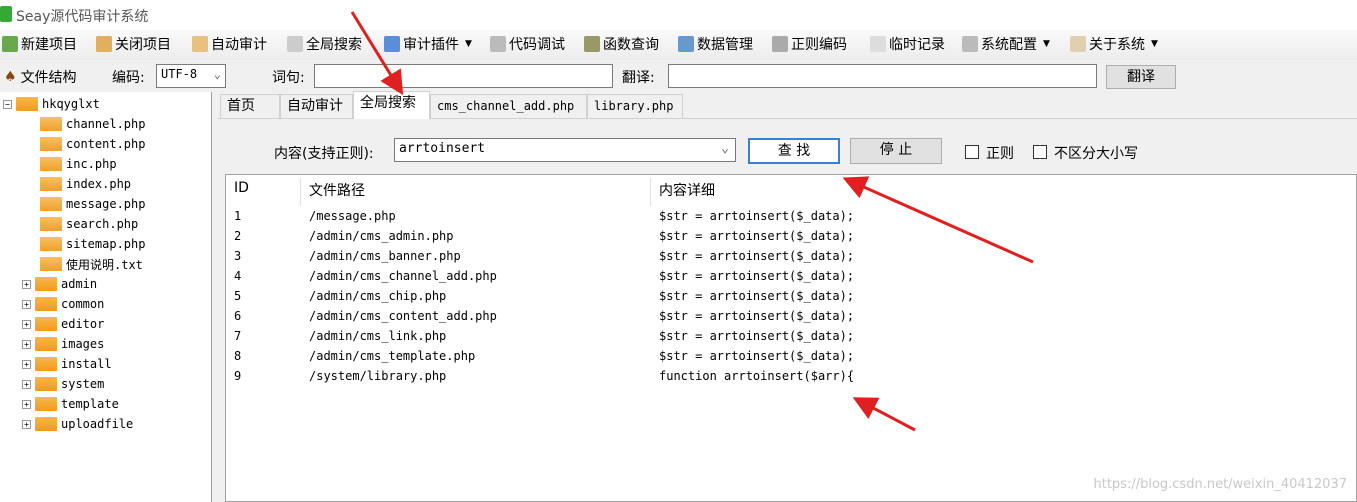  I want to click on toolbar-label: 数据管理, so click(725, 45).